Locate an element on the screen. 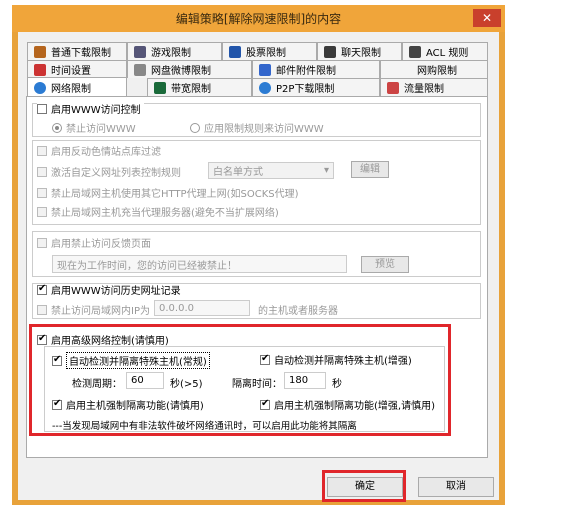  tab-time: 时间设置 is located at coordinates (77, 69).